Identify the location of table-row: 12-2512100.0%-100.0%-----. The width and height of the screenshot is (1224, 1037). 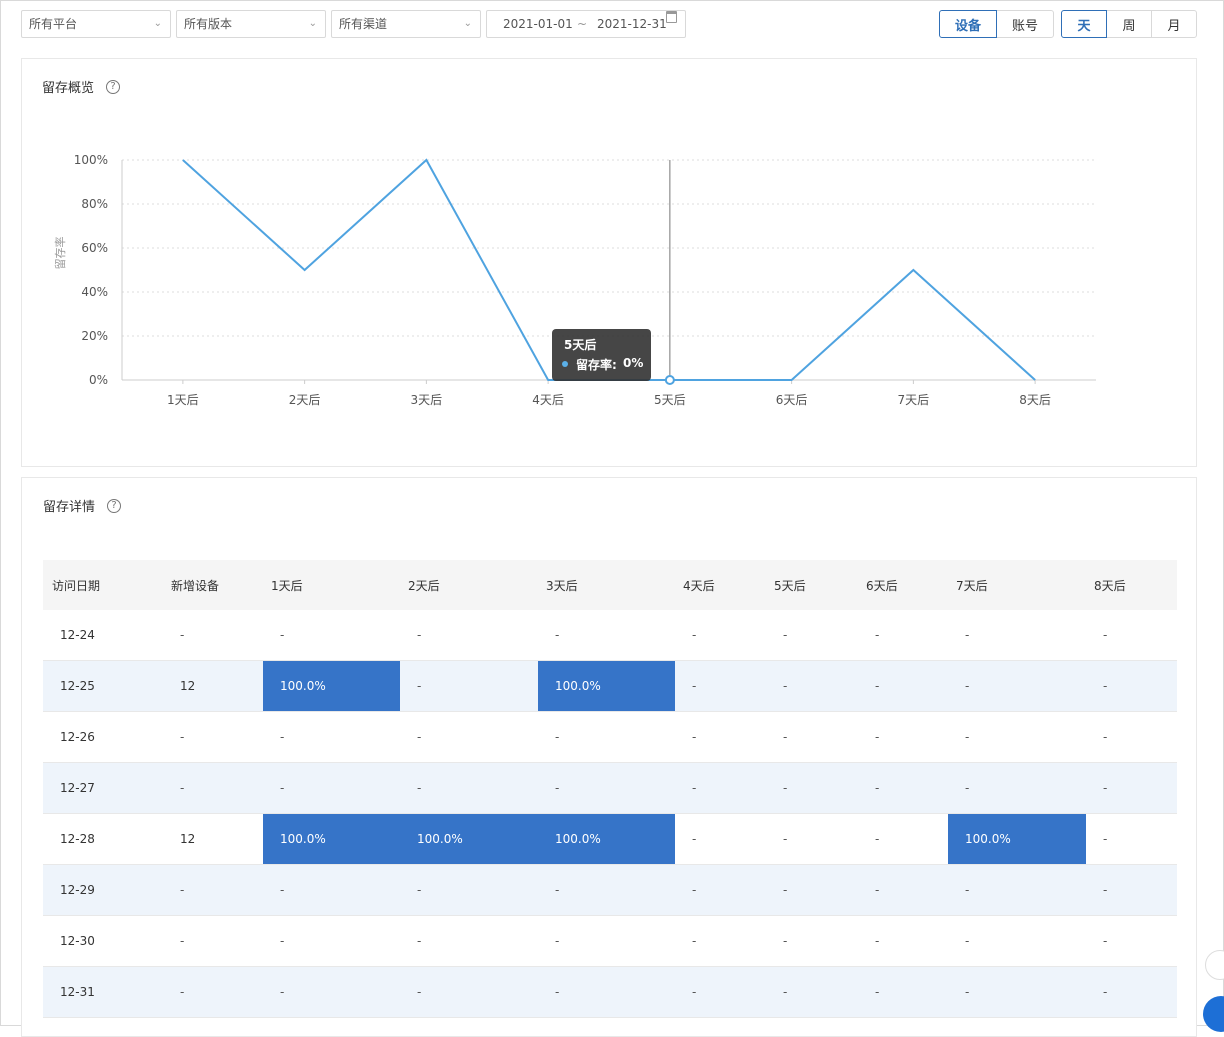
(610, 686).